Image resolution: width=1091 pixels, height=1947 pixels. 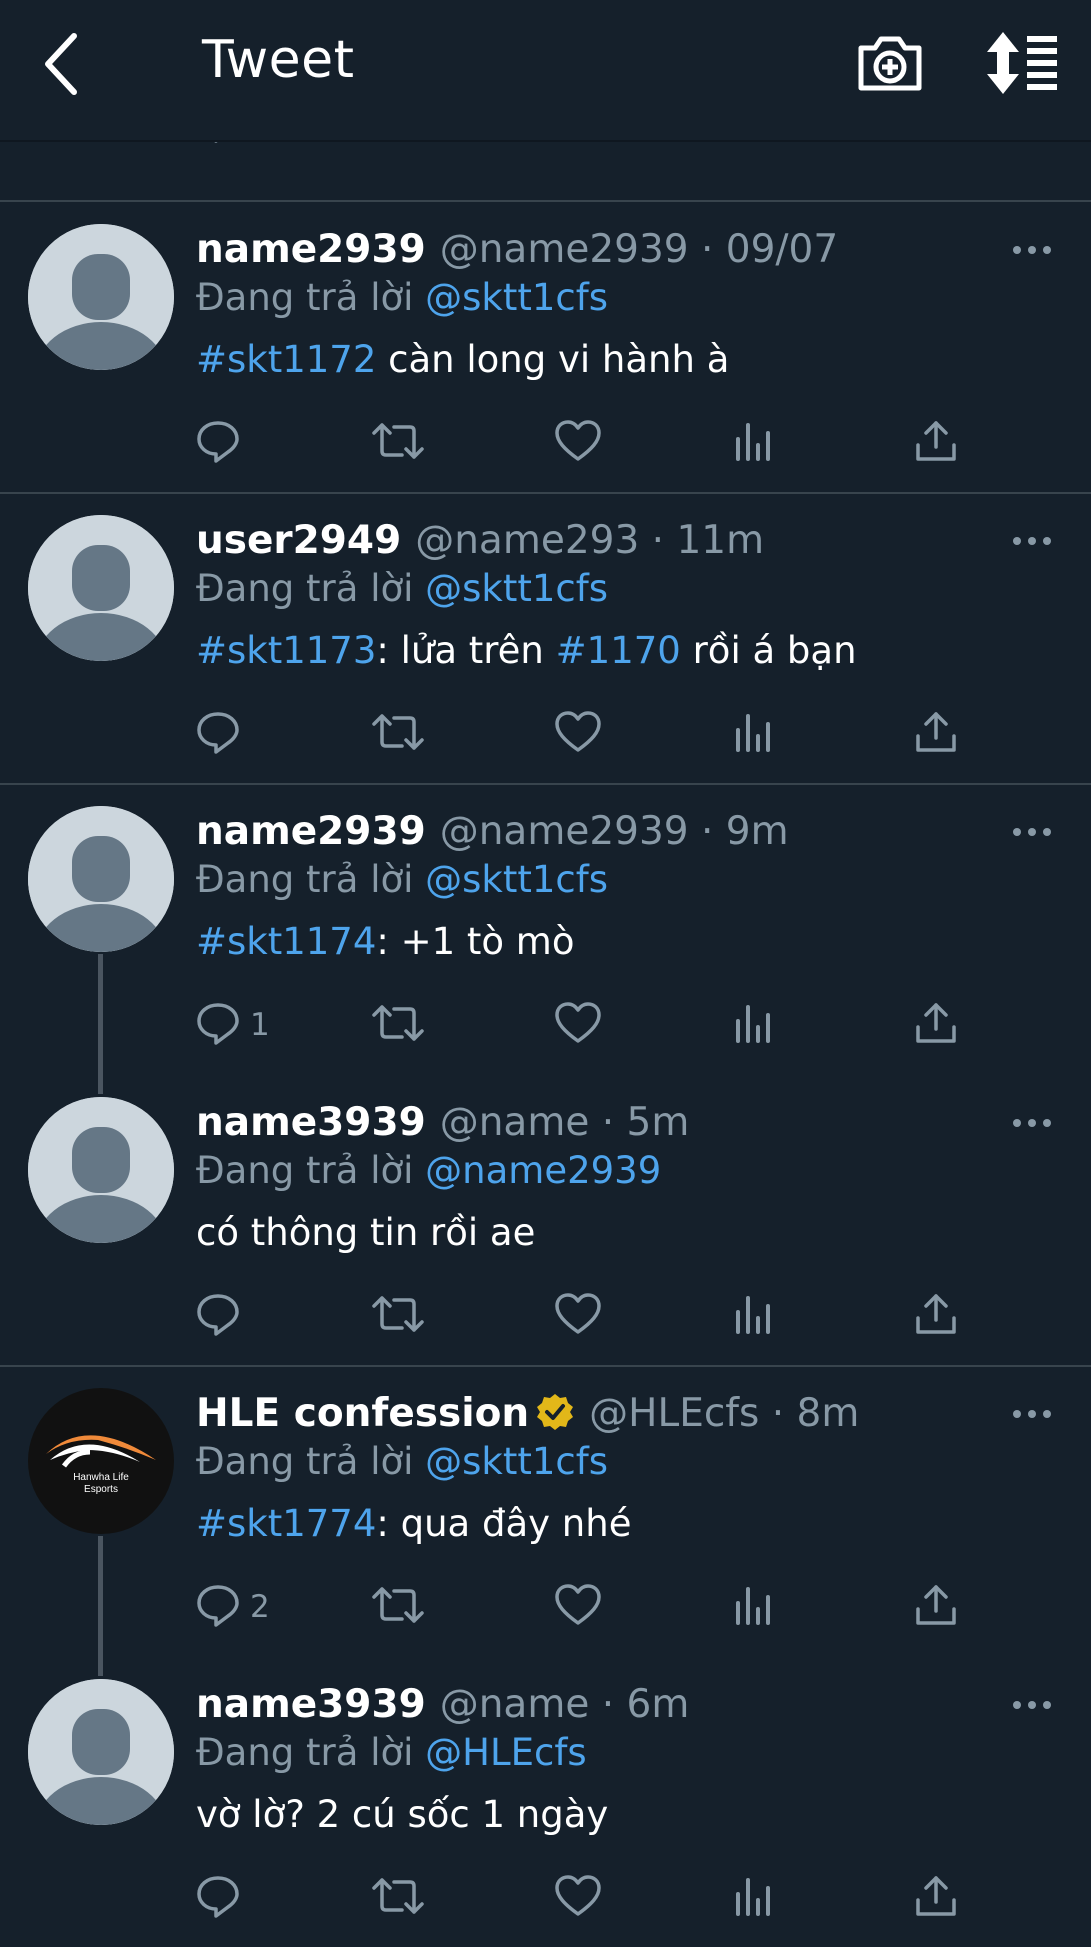 I want to click on mention-link: @name2939, so click(x=543, y=1170).